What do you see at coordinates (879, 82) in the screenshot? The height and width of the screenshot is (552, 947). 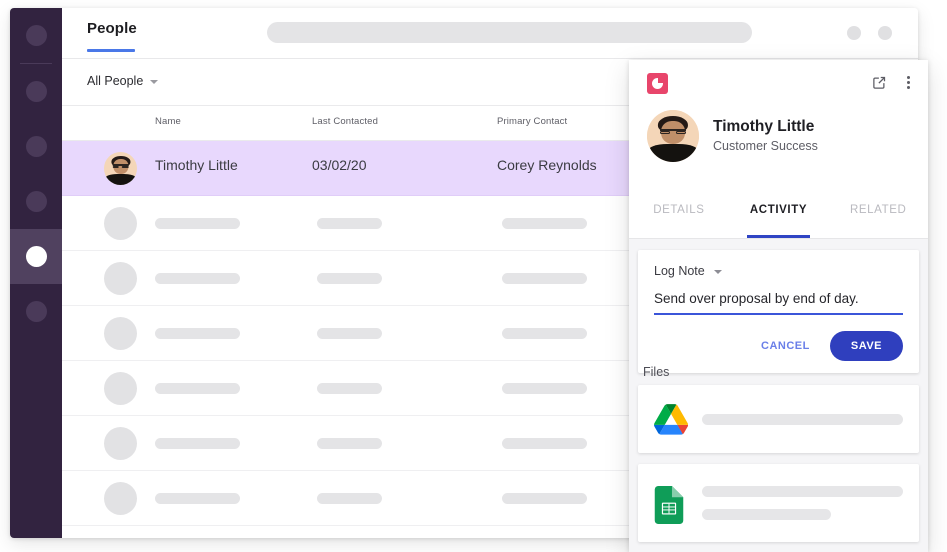 I see `open-in-new-icon` at bounding box center [879, 82].